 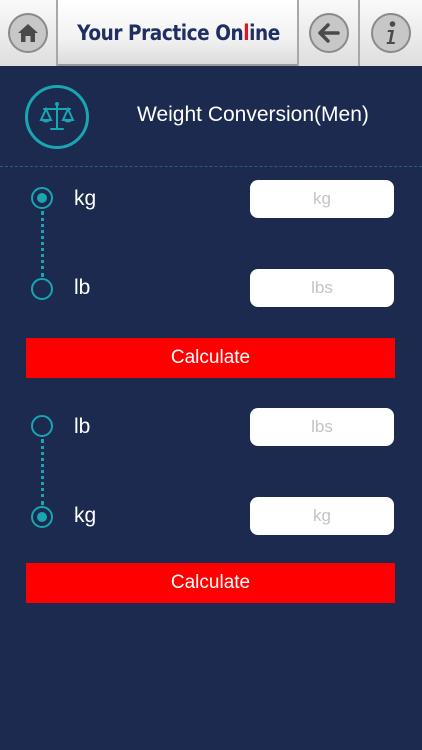 I want to click on home-icon, so click(x=28, y=33).